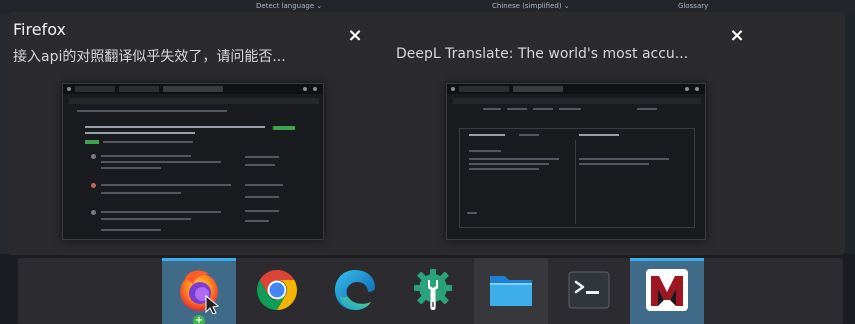 This screenshot has width=855, height=324. I want to click on chrome-icon, so click(277, 290).